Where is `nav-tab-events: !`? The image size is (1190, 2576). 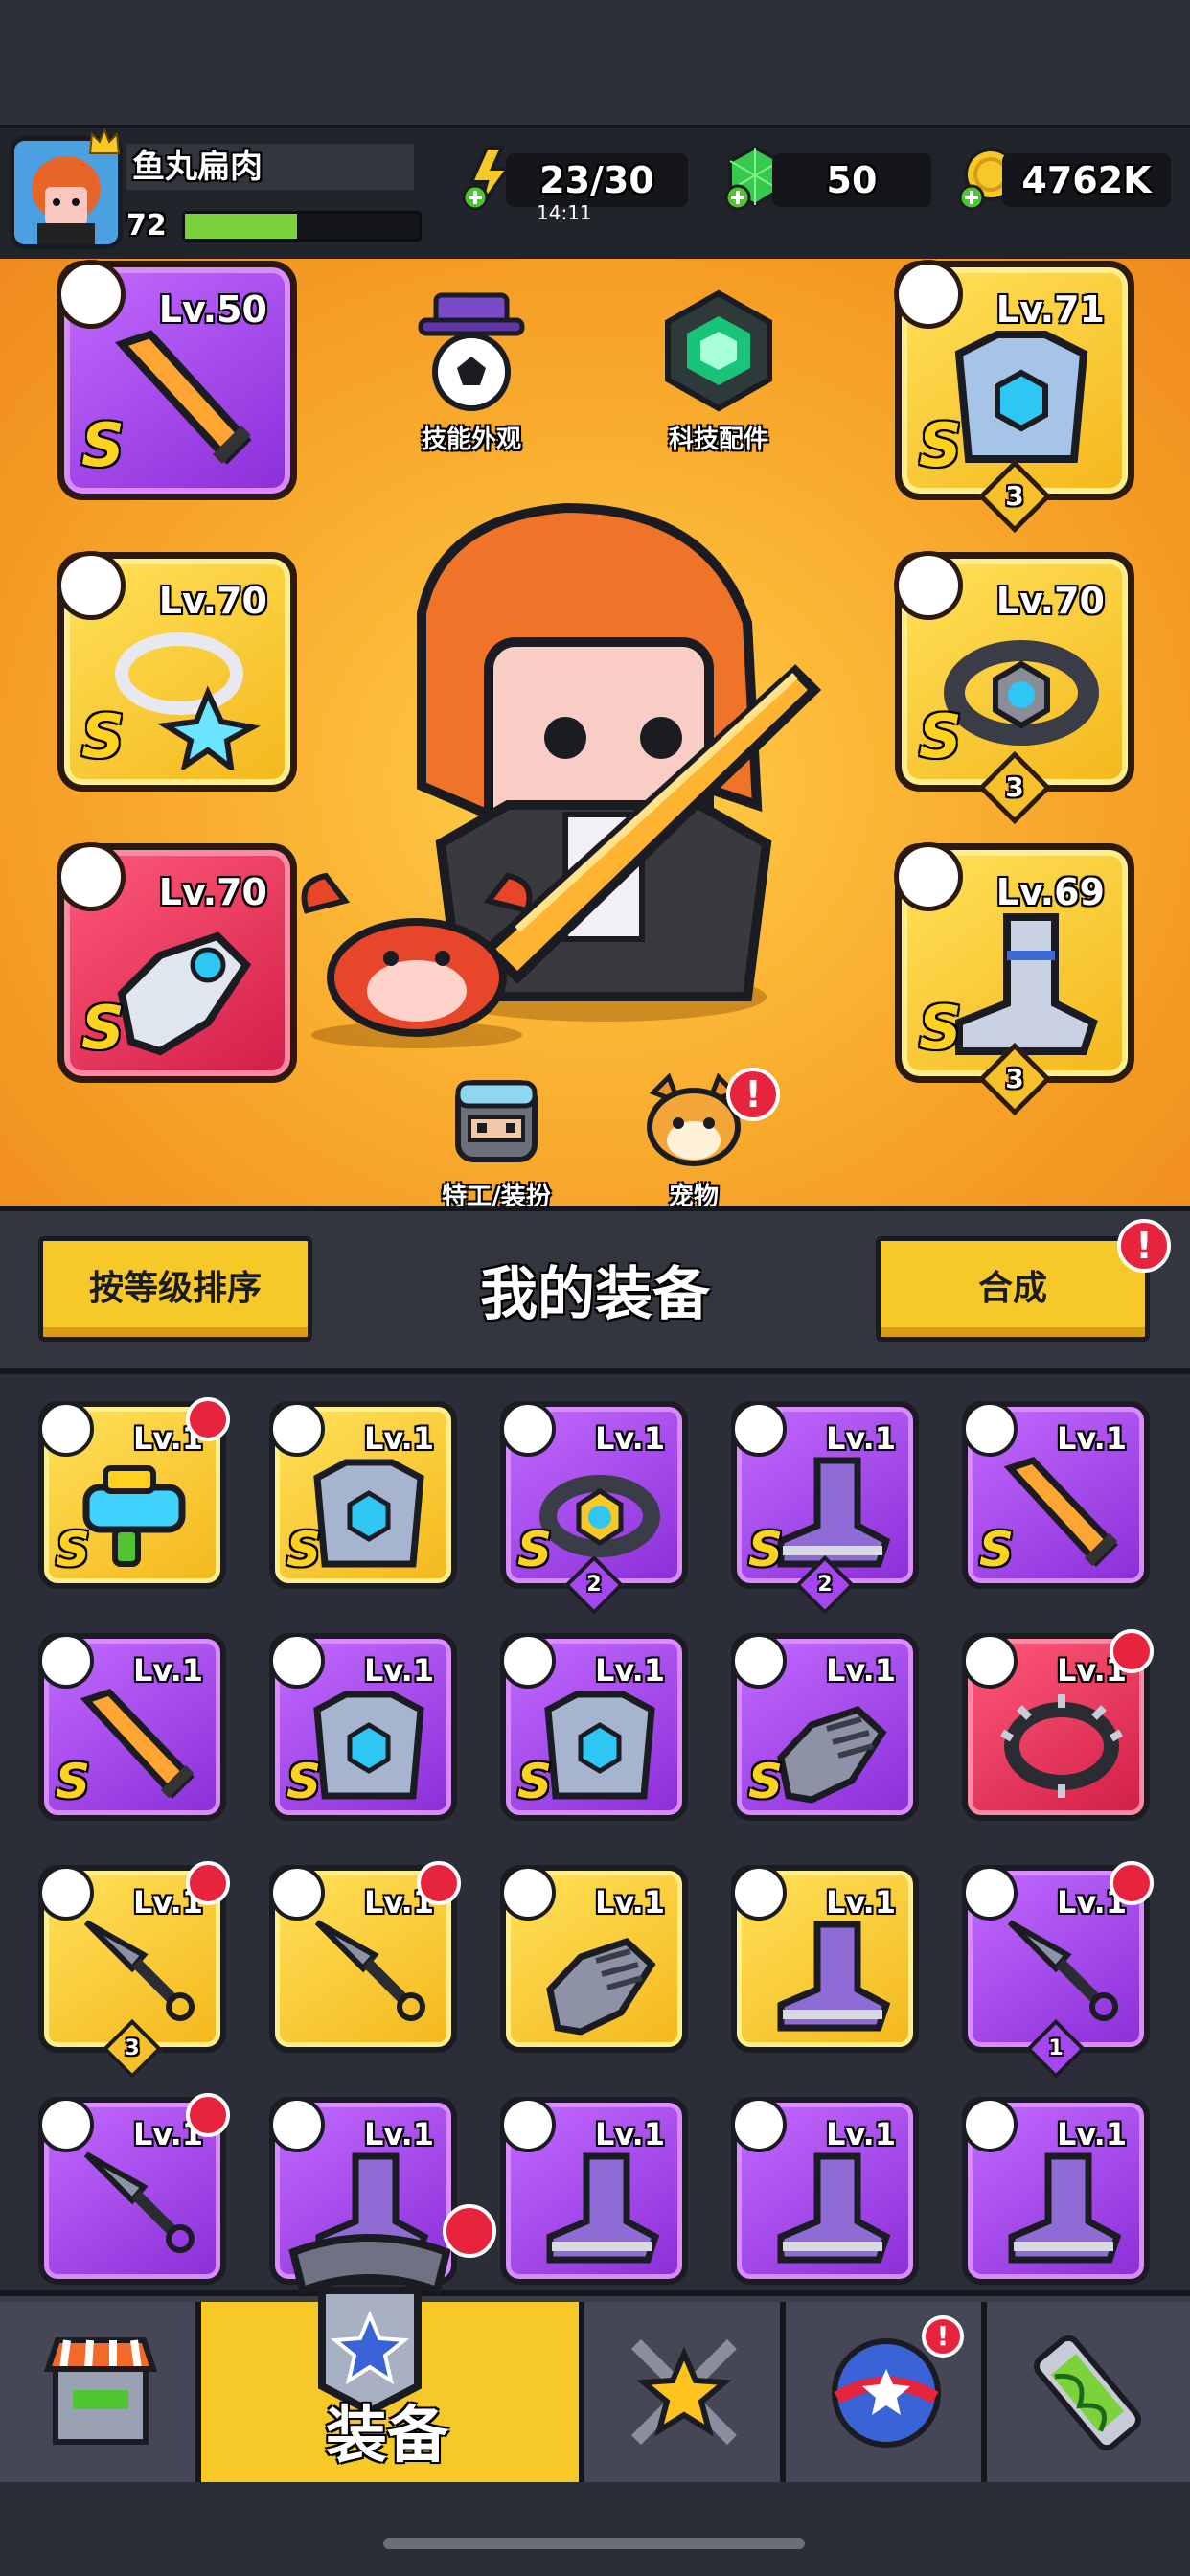 nav-tab-events: ! is located at coordinates (887, 2392).